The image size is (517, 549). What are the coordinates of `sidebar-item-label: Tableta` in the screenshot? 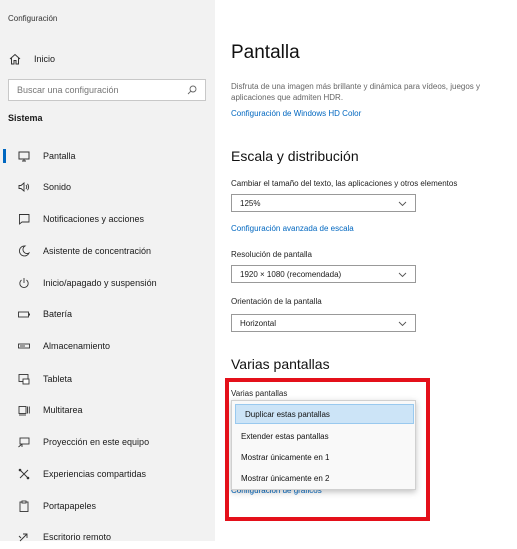 It's located at (58, 379).